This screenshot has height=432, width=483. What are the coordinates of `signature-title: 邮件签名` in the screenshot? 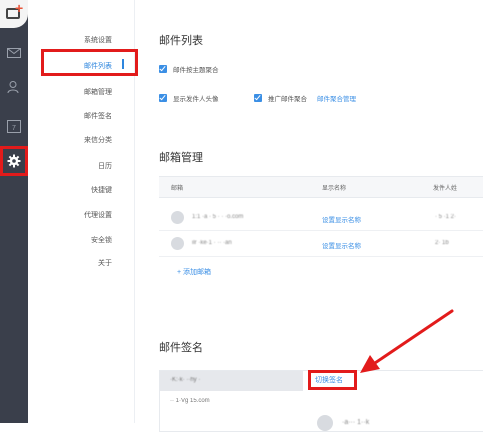 It's located at (181, 348).